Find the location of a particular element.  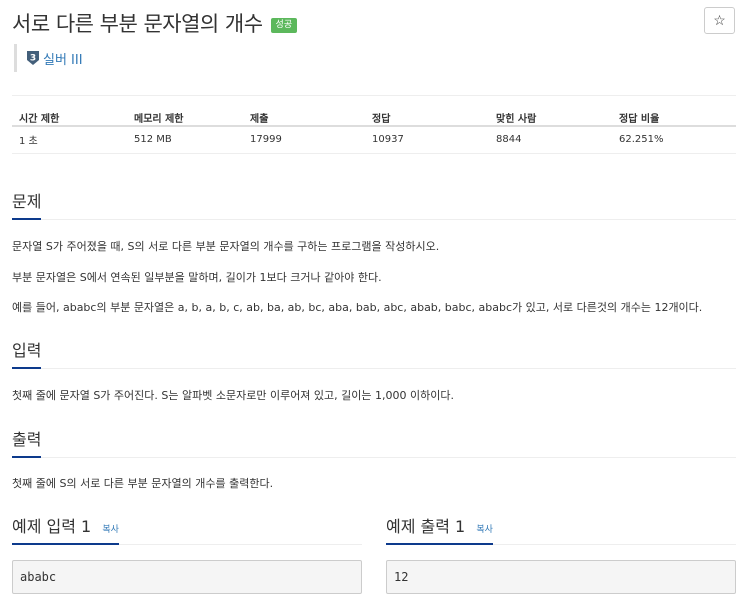

silver-tier-icon: 3 is located at coordinates (33, 58).